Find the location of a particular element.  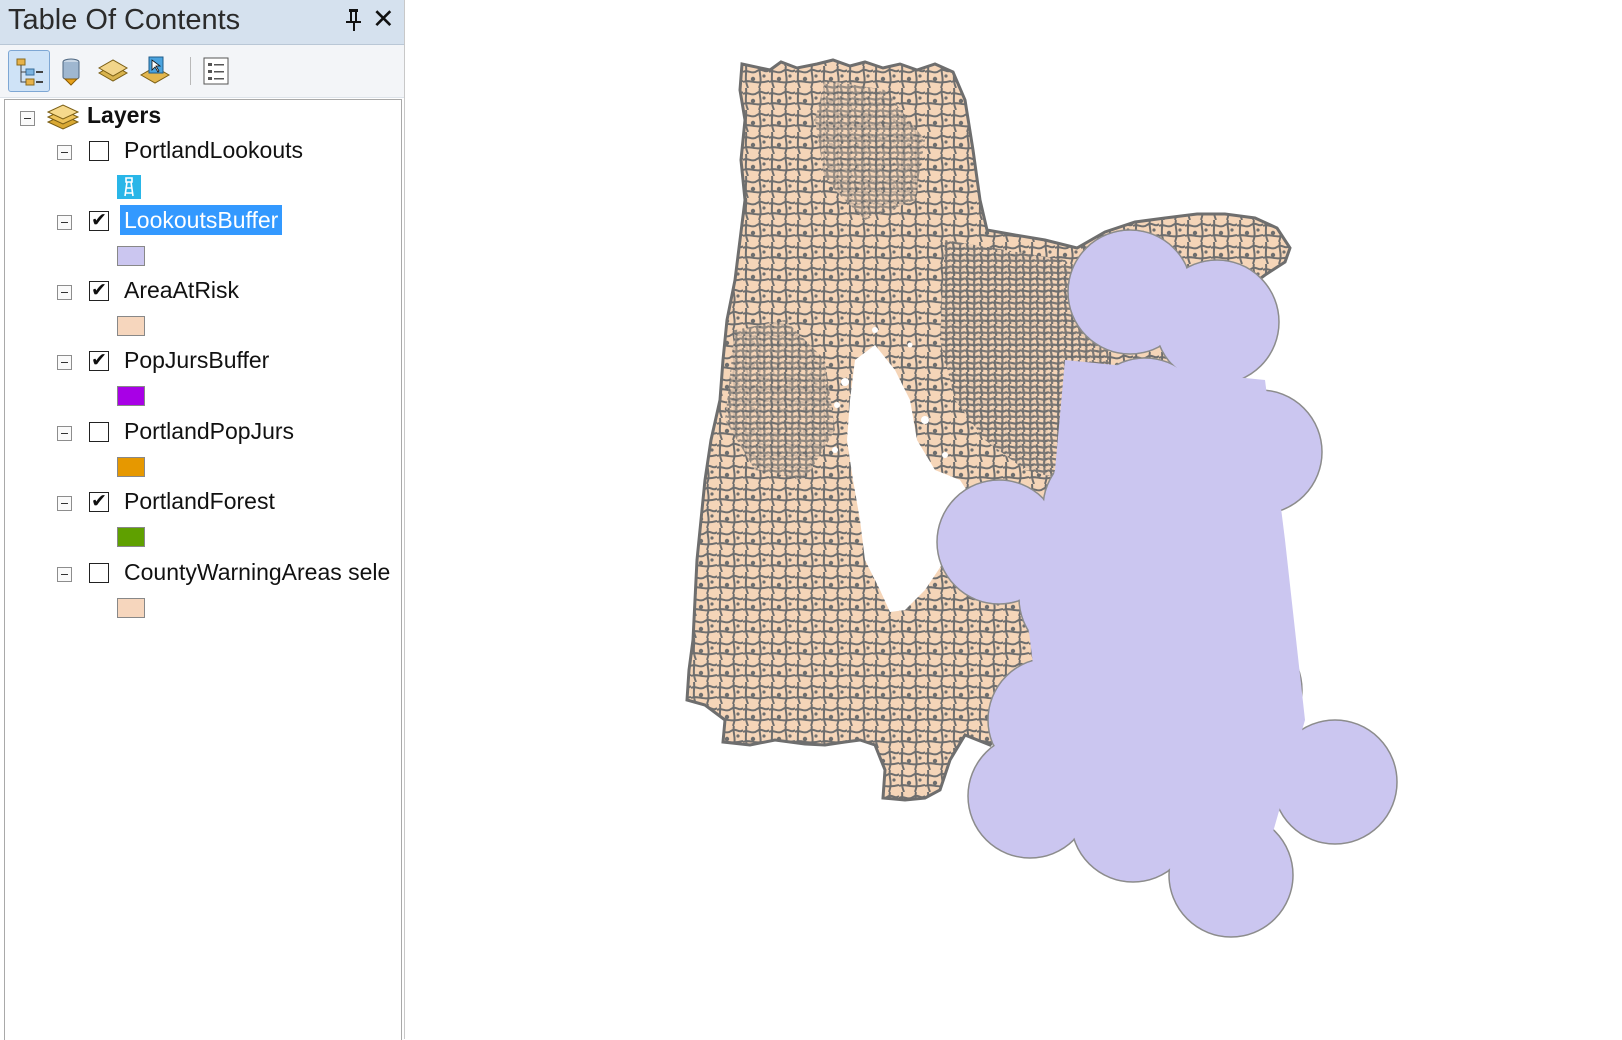

lookout-tower-icon is located at coordinates (129, 187).